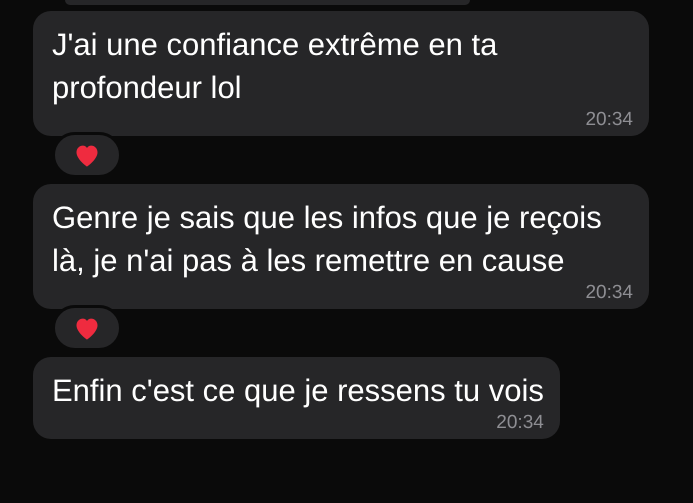 Image resolution: width=693 pixels, height=503 pixels. Describe the element at coordinates (298, 391) in the screenshot. I see `message-text: Enfin c'est ce que je ressens tu vois` at that location.